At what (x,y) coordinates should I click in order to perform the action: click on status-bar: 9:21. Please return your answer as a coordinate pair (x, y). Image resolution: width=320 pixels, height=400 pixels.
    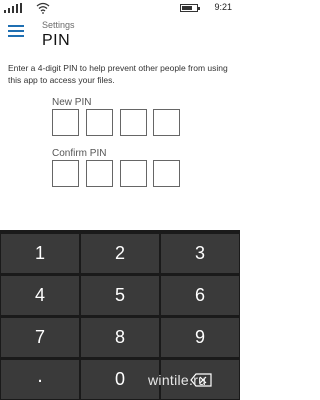
    Looking at the image, I should click on (120, 8).